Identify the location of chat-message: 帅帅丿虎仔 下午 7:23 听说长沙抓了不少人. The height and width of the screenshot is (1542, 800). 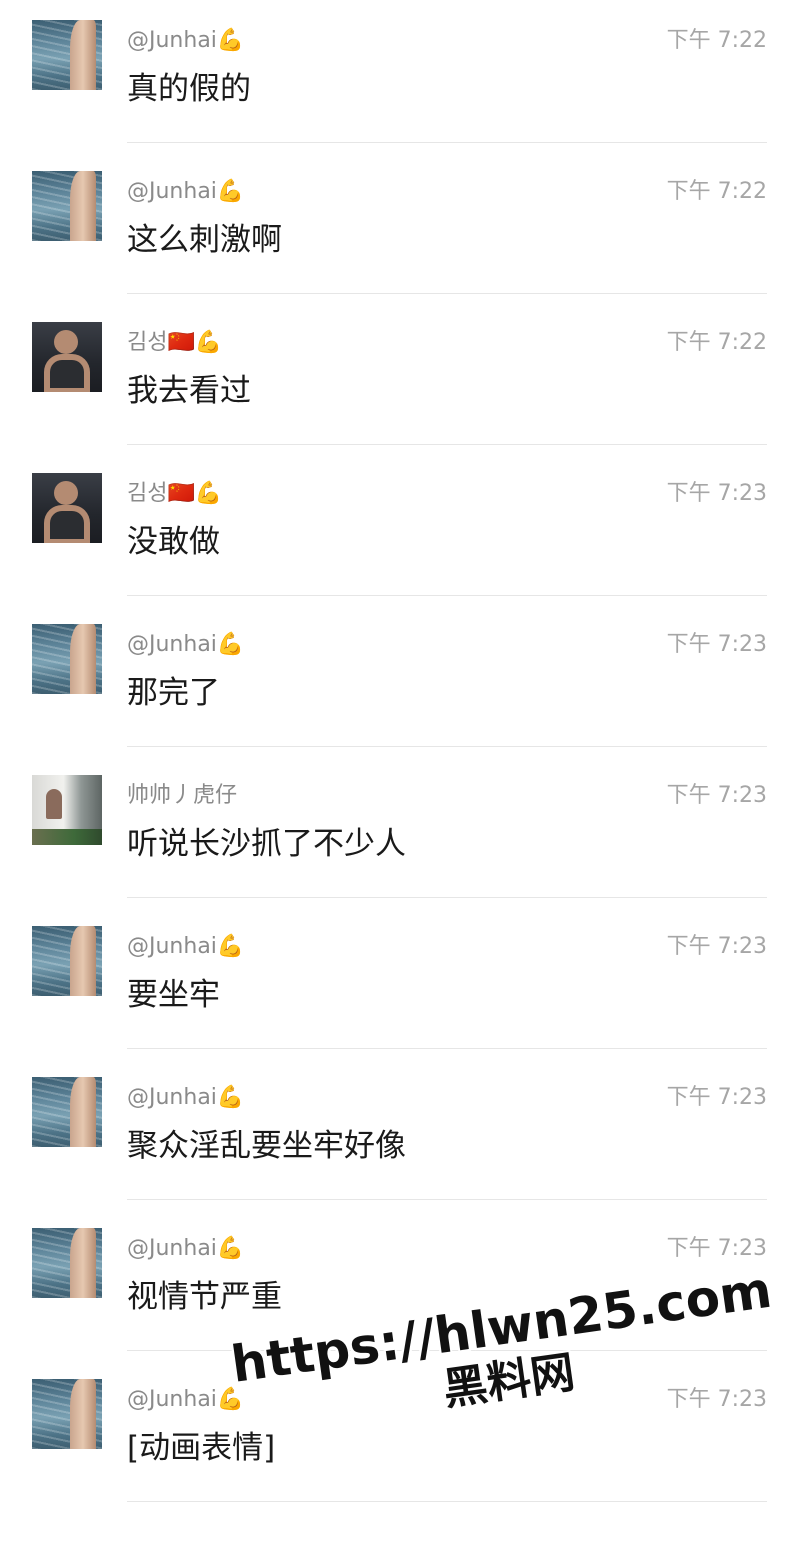
(400, 830).